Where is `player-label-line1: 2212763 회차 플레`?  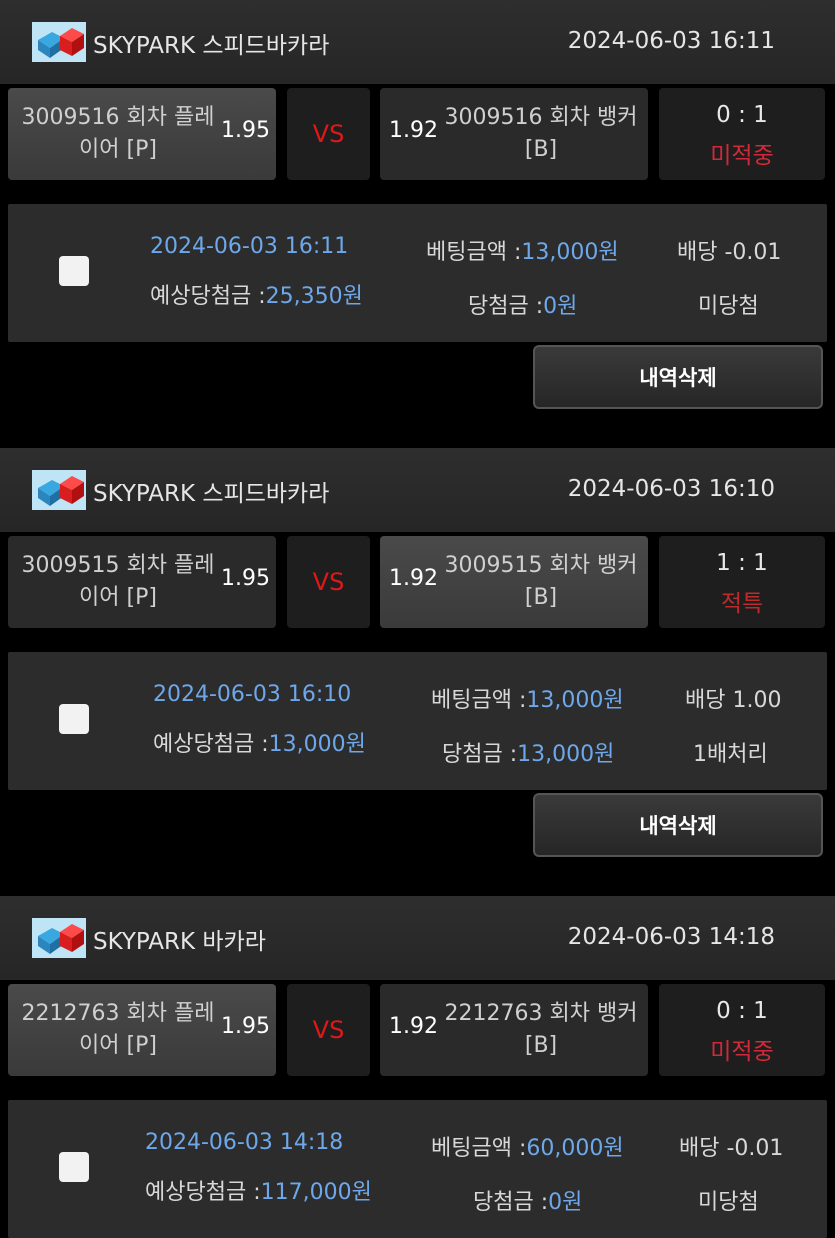 player-label-line1: 2212763 회차 플레 is located at coordinates (118, 1013).